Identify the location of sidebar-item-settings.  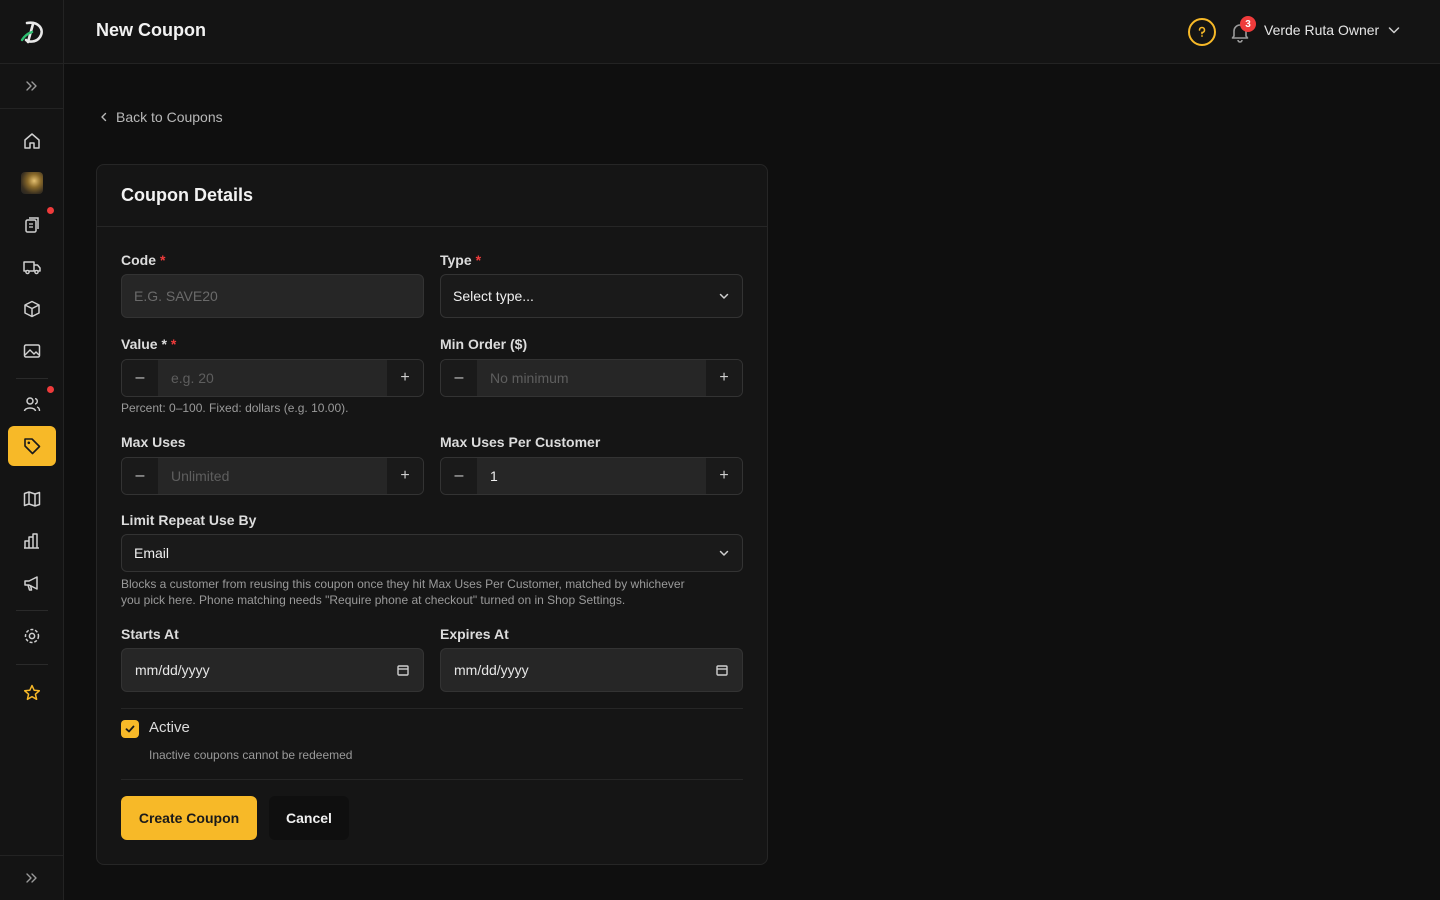
(32, 636).